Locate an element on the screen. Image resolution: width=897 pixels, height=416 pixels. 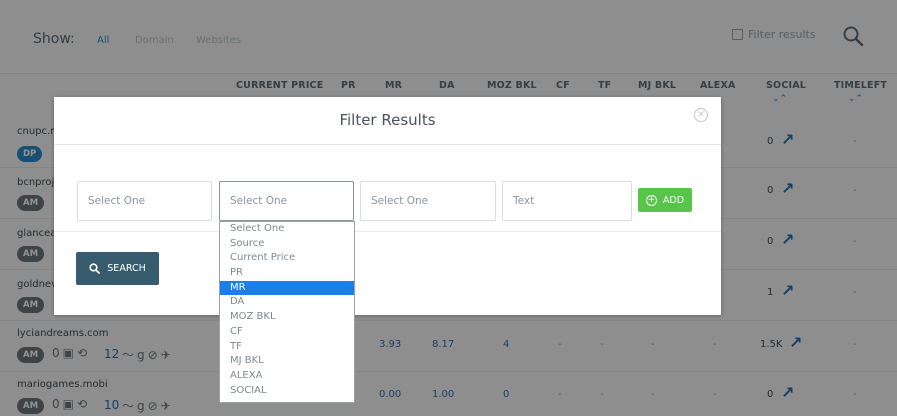
modal-title: Filter Results is located at coordinates (387, 120).